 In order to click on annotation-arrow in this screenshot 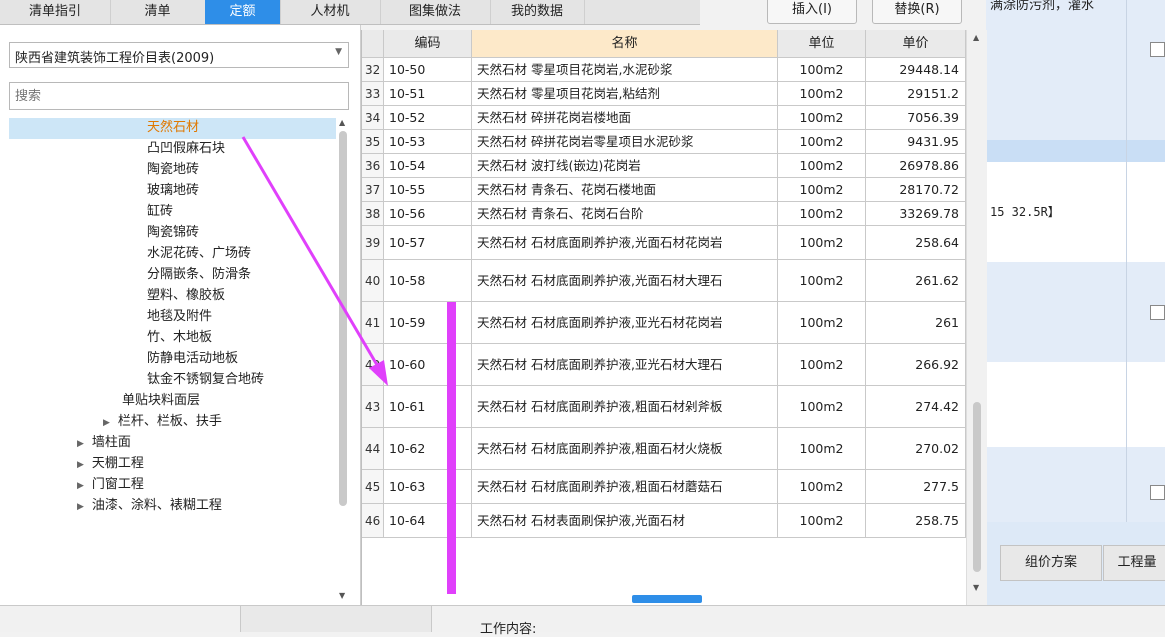, I will do `click(314, 261)`.